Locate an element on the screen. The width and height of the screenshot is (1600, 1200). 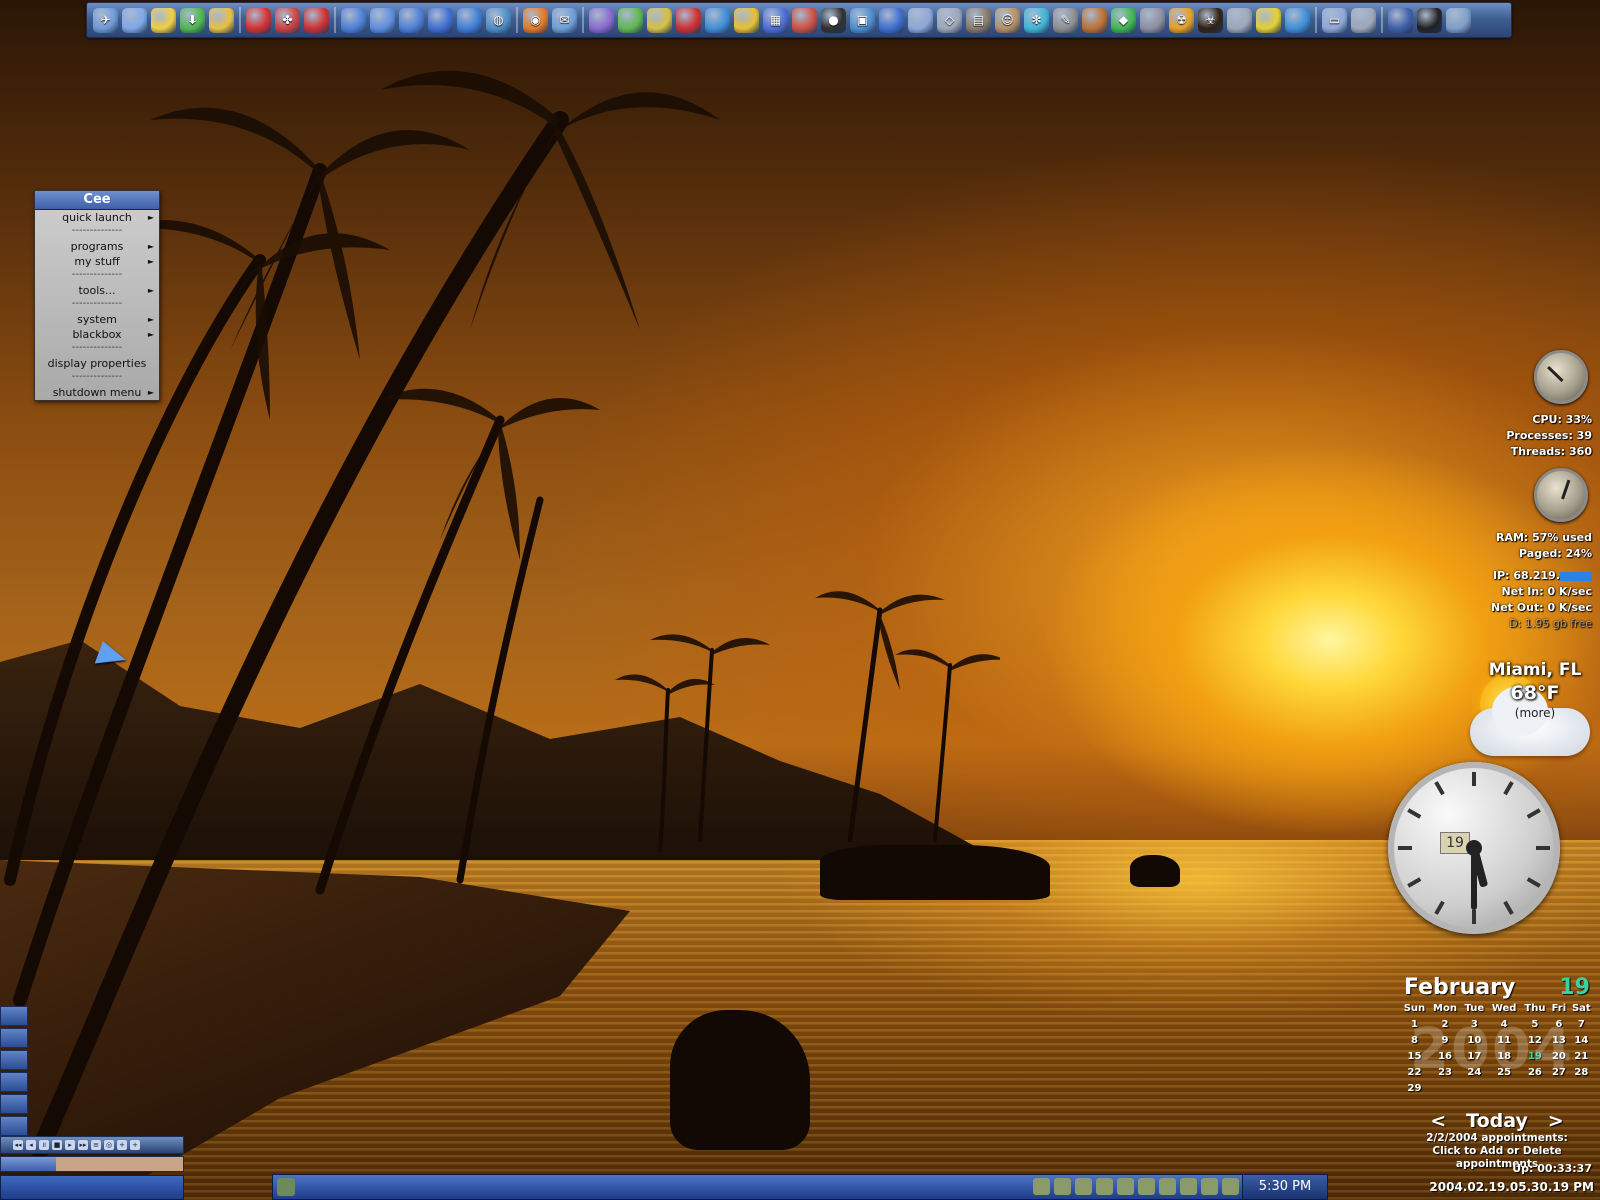
cube-icon: ▣ is located at coordinates (862, 20).